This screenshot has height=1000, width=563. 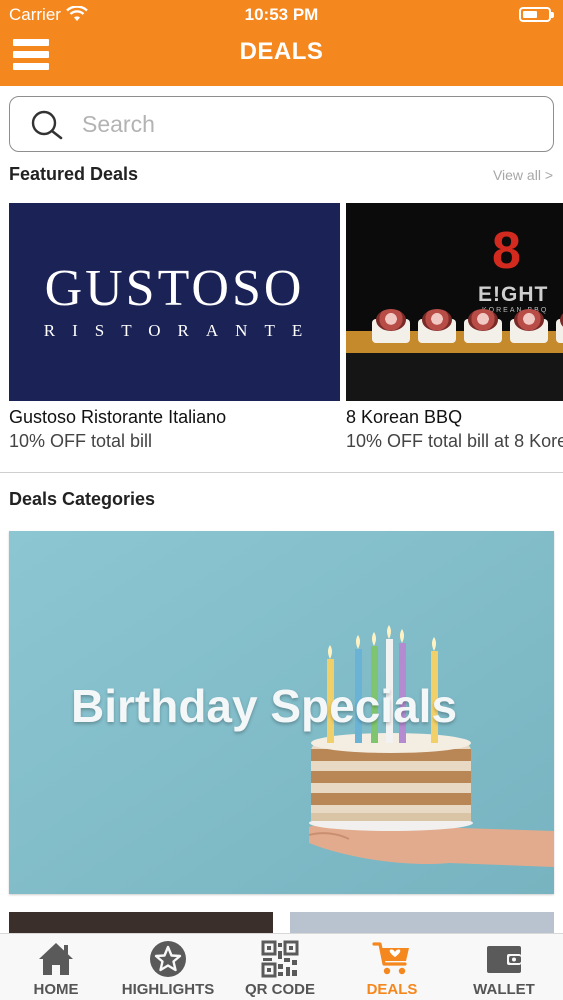 I want to click on deal-image-gustoso: GUSTOSO RISTORANTE, so click(x=174, y=302).